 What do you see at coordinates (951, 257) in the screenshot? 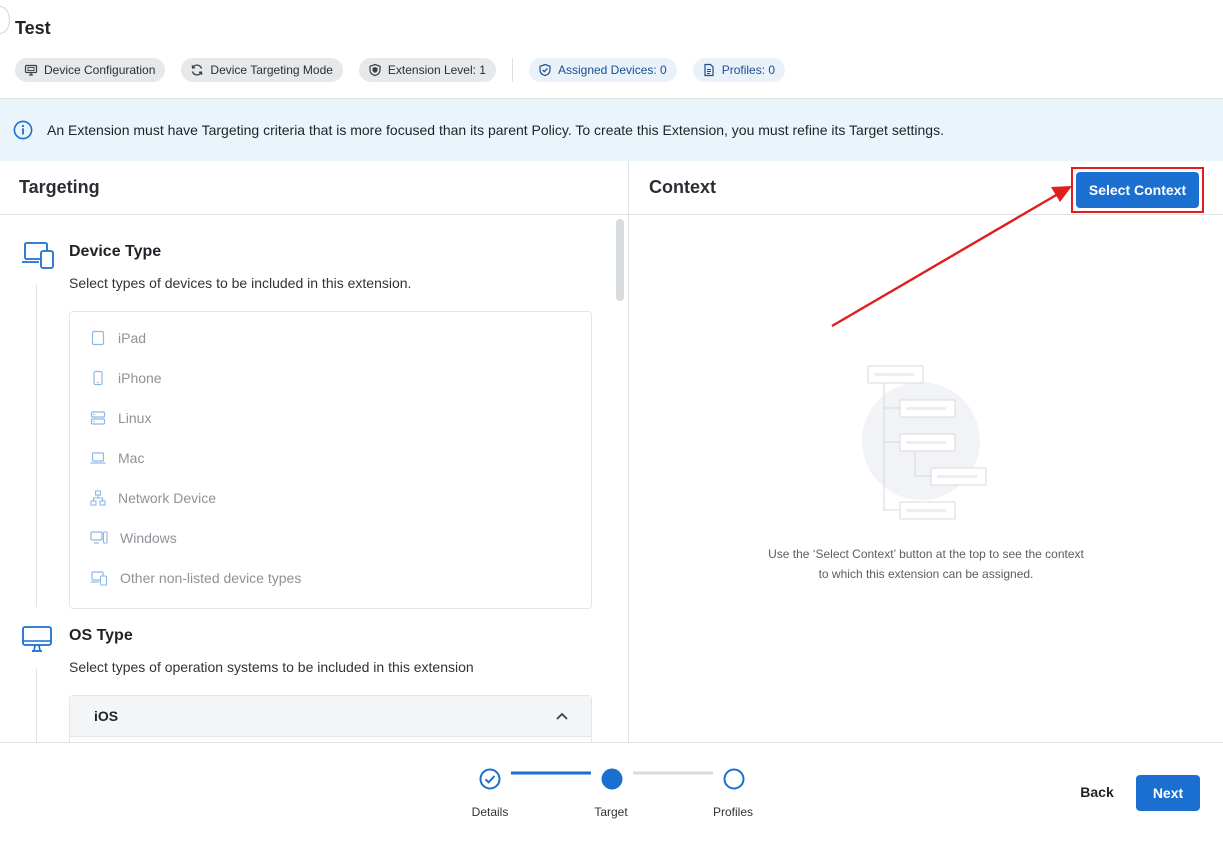
I see `annotation-arrow` at bounding box center [951, 257].